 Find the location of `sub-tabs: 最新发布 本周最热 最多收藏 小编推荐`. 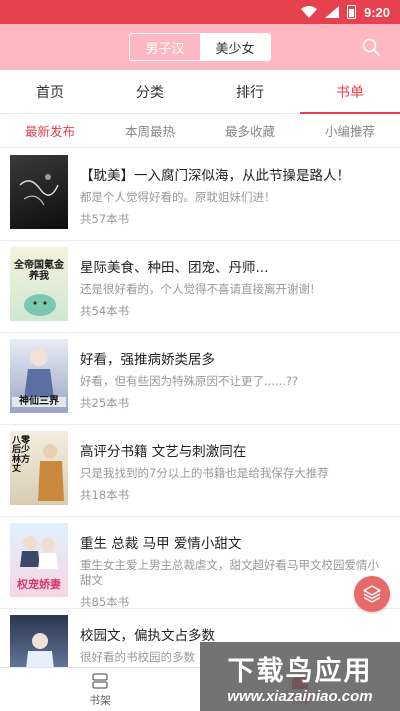

sub-tabs: 最新发布 本周最热 最多收藏 小编推荐 is located at coordinates (200, 131).